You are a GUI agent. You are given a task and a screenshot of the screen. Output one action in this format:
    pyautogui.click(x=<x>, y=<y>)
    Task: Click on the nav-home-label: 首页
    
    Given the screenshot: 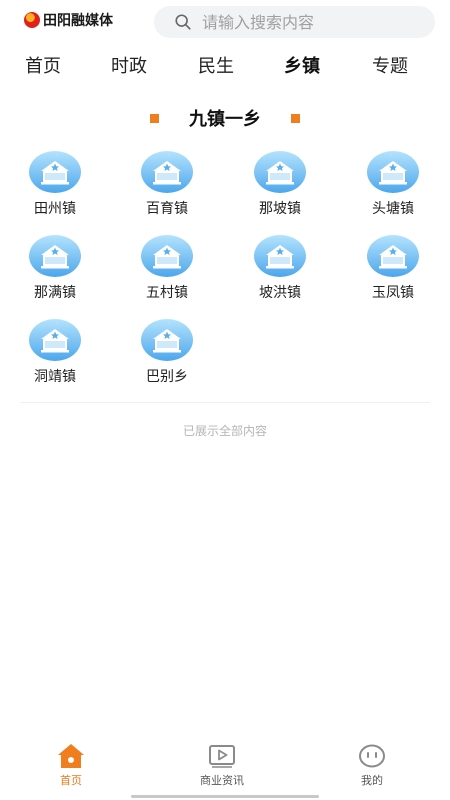 What is the action you would take?
    pyautogui.click(x=71, y=780)
    